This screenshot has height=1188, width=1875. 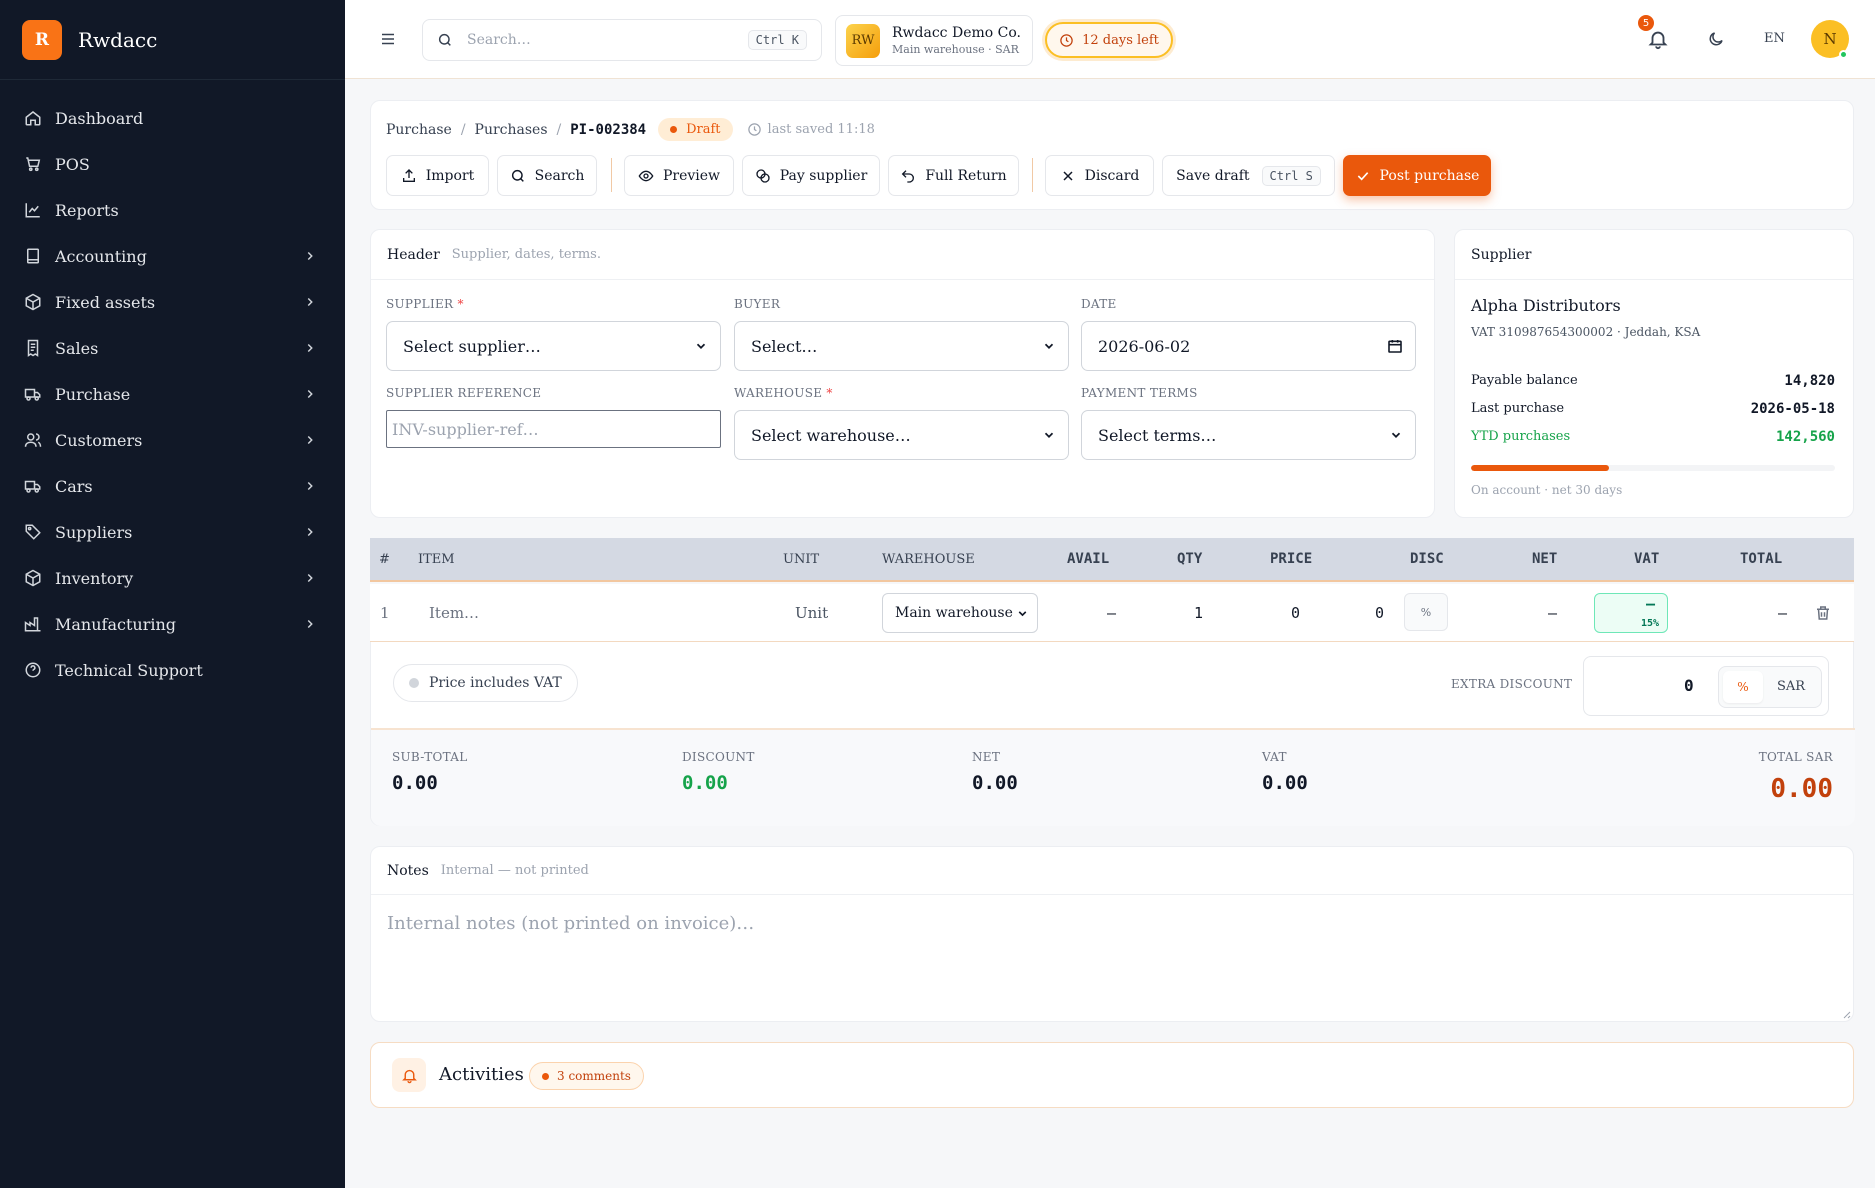 What do you see at coordinates (1362, 175) in the screenshot?
I see `check-icon` at bounding box center [1362, 175].